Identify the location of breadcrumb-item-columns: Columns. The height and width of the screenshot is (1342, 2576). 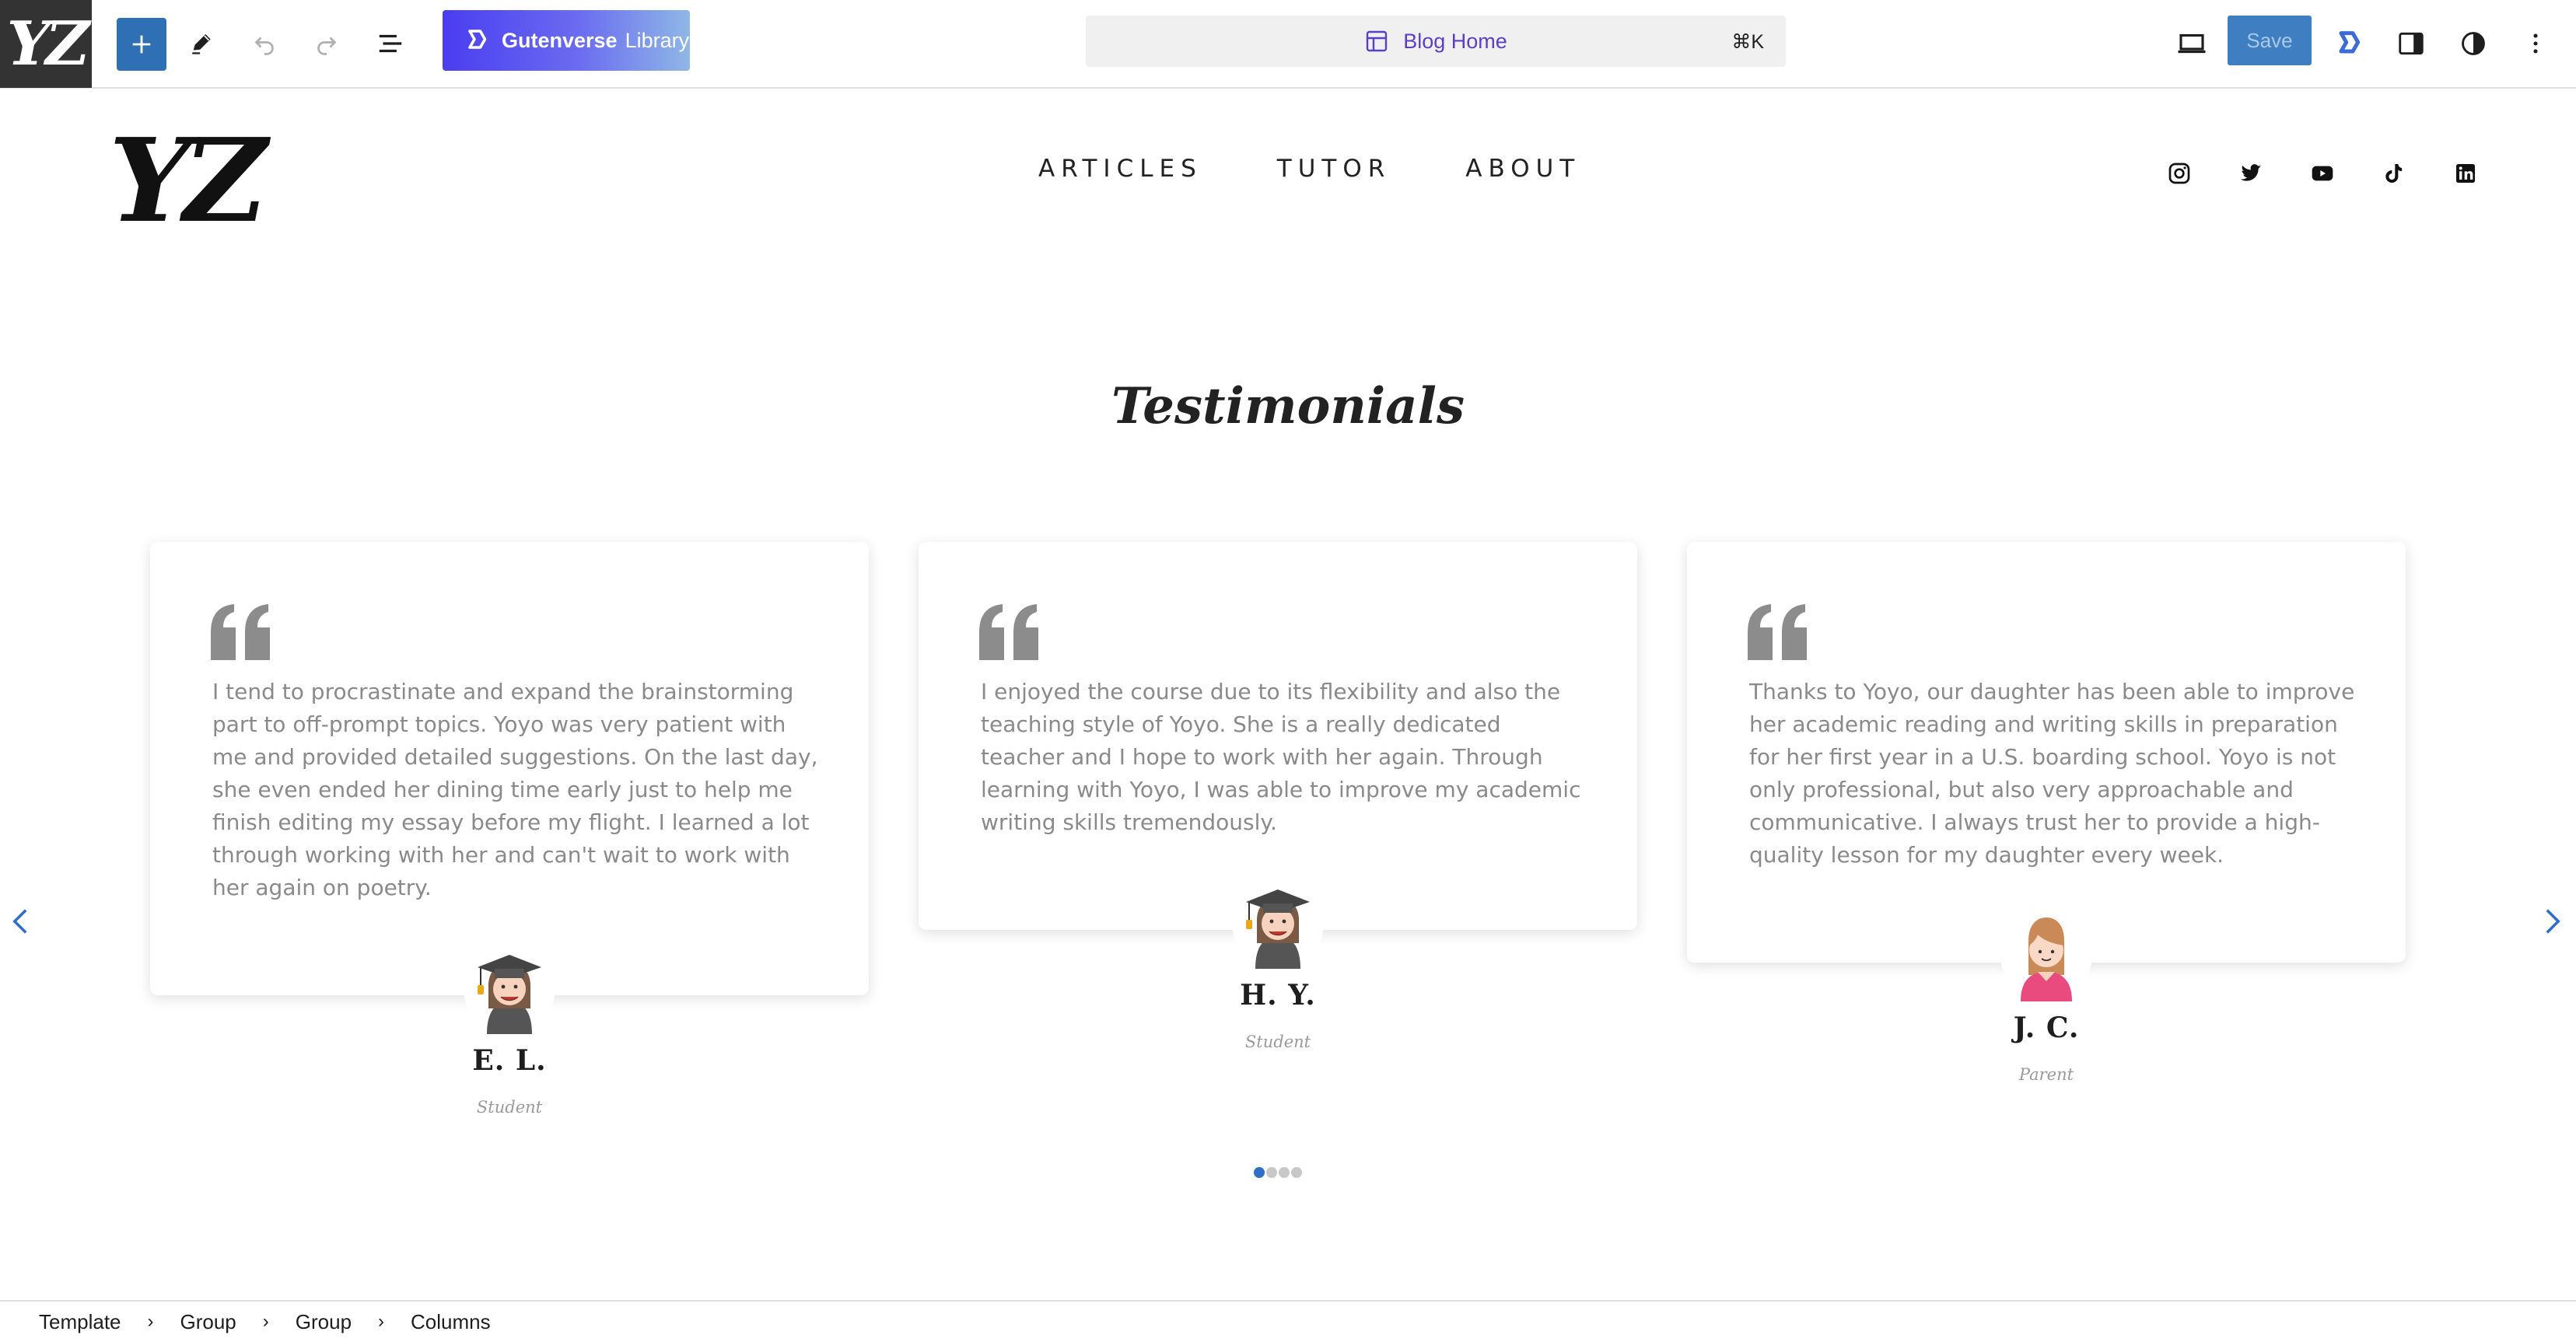
(451, 1322).